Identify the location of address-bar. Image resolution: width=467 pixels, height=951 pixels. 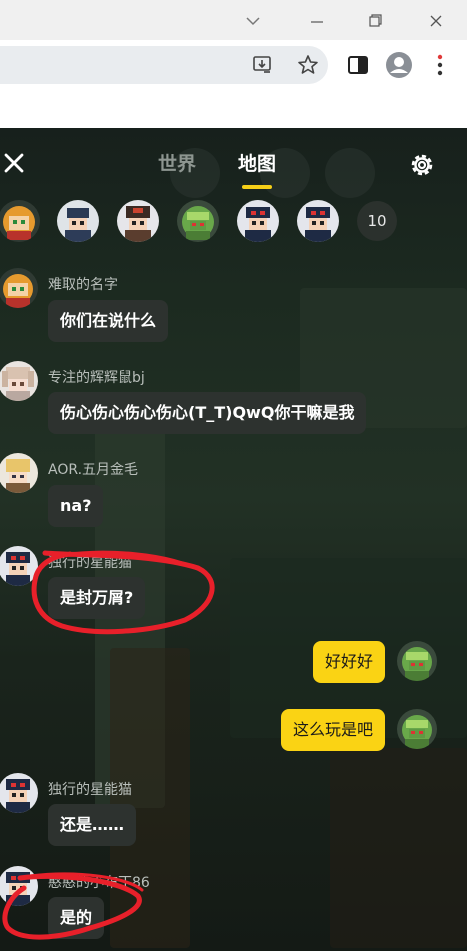
(164, 65).